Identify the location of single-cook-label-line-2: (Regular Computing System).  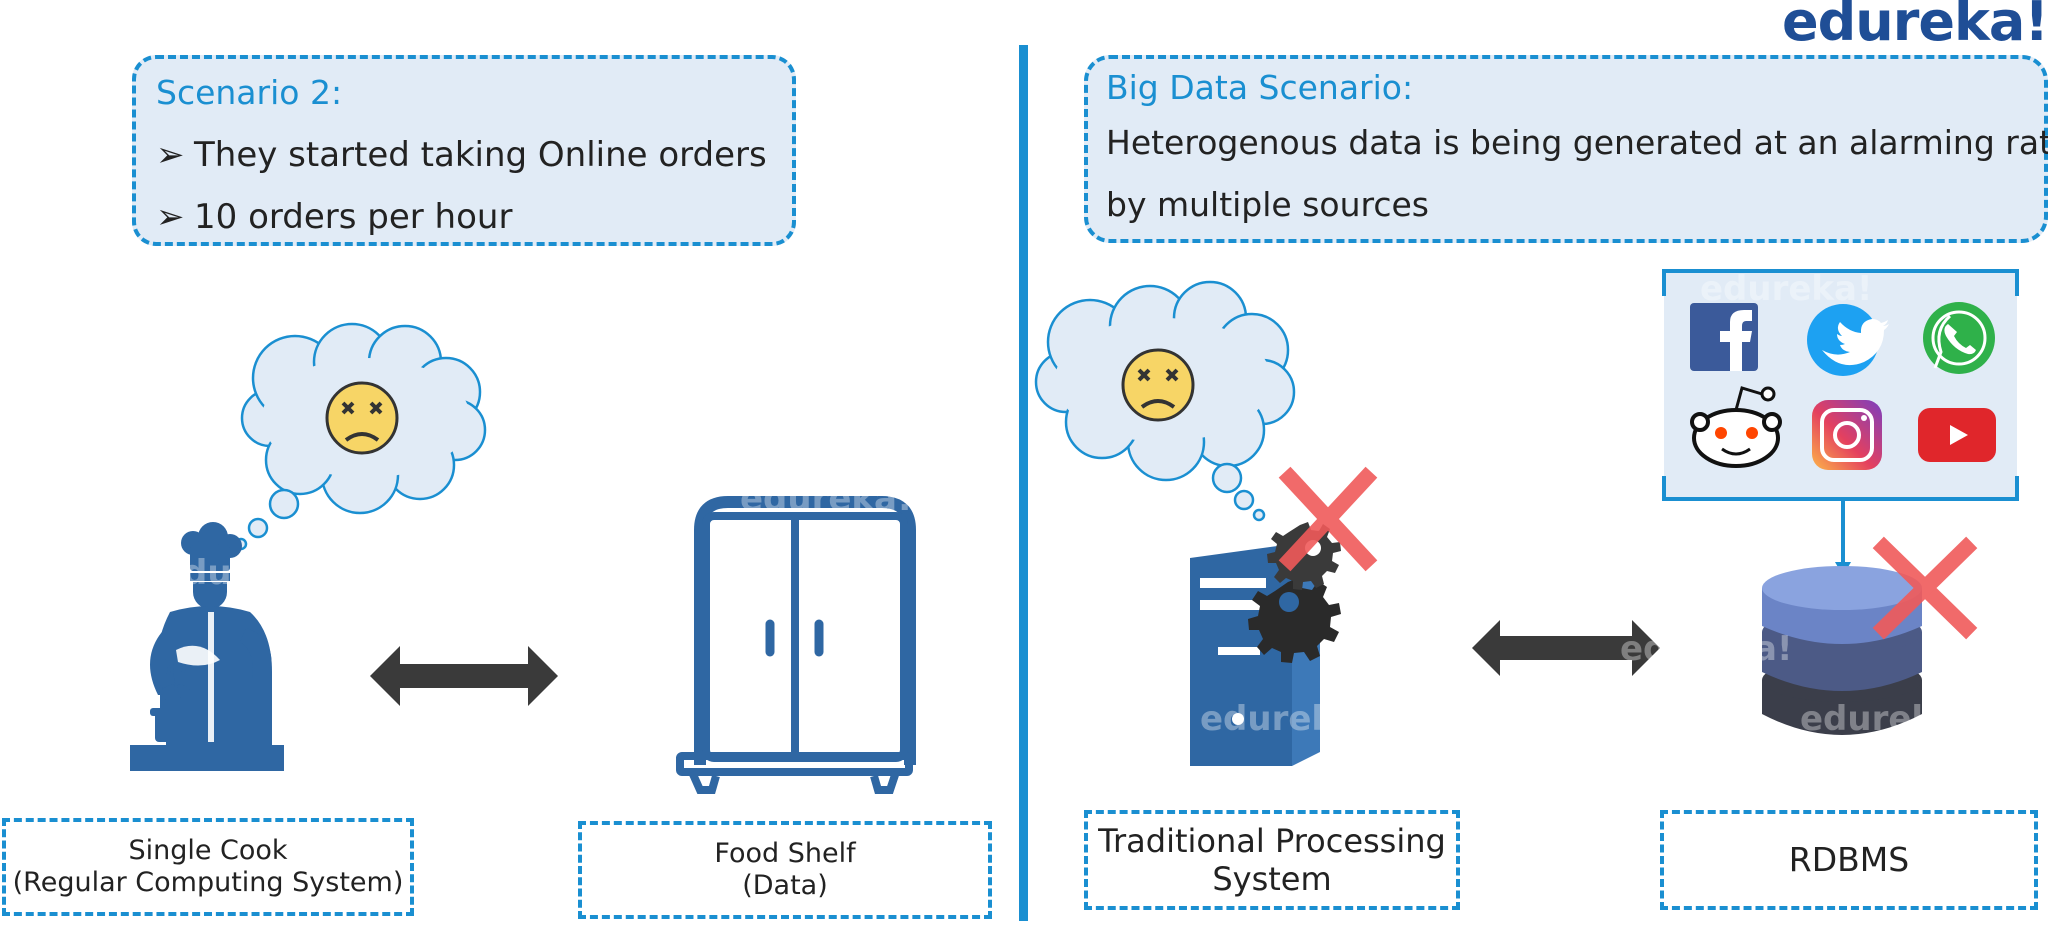
(208, 882).